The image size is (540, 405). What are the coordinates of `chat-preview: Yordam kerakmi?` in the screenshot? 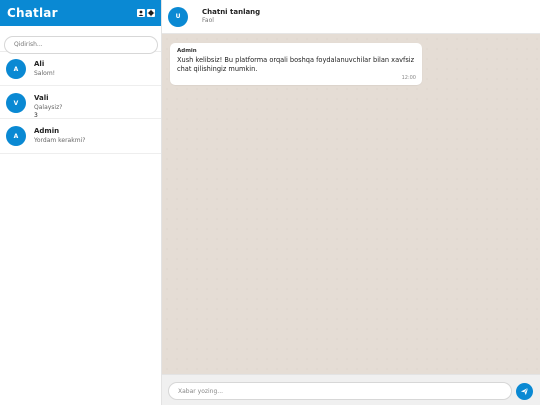 It's located at (60, 140).